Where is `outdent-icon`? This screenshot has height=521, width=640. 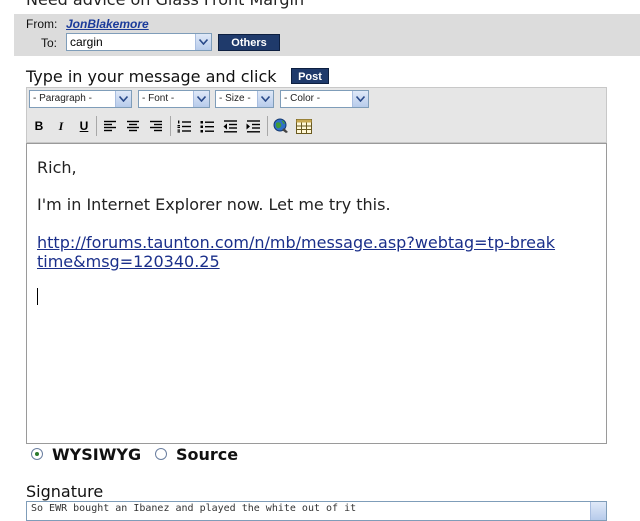 outdent-icon is located at coordinates (230, 126).